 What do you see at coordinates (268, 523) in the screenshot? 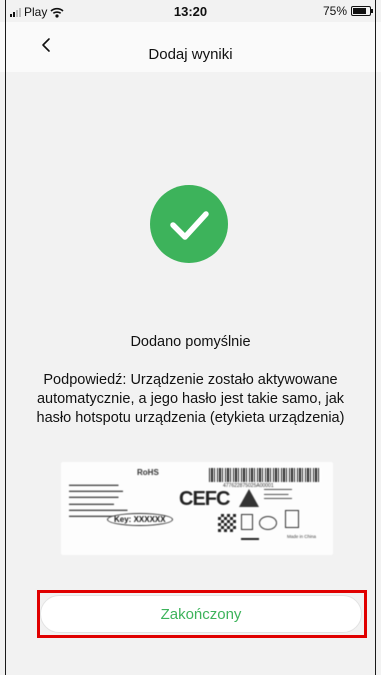
I see `certification-icon` at bounding box center [268, 523].